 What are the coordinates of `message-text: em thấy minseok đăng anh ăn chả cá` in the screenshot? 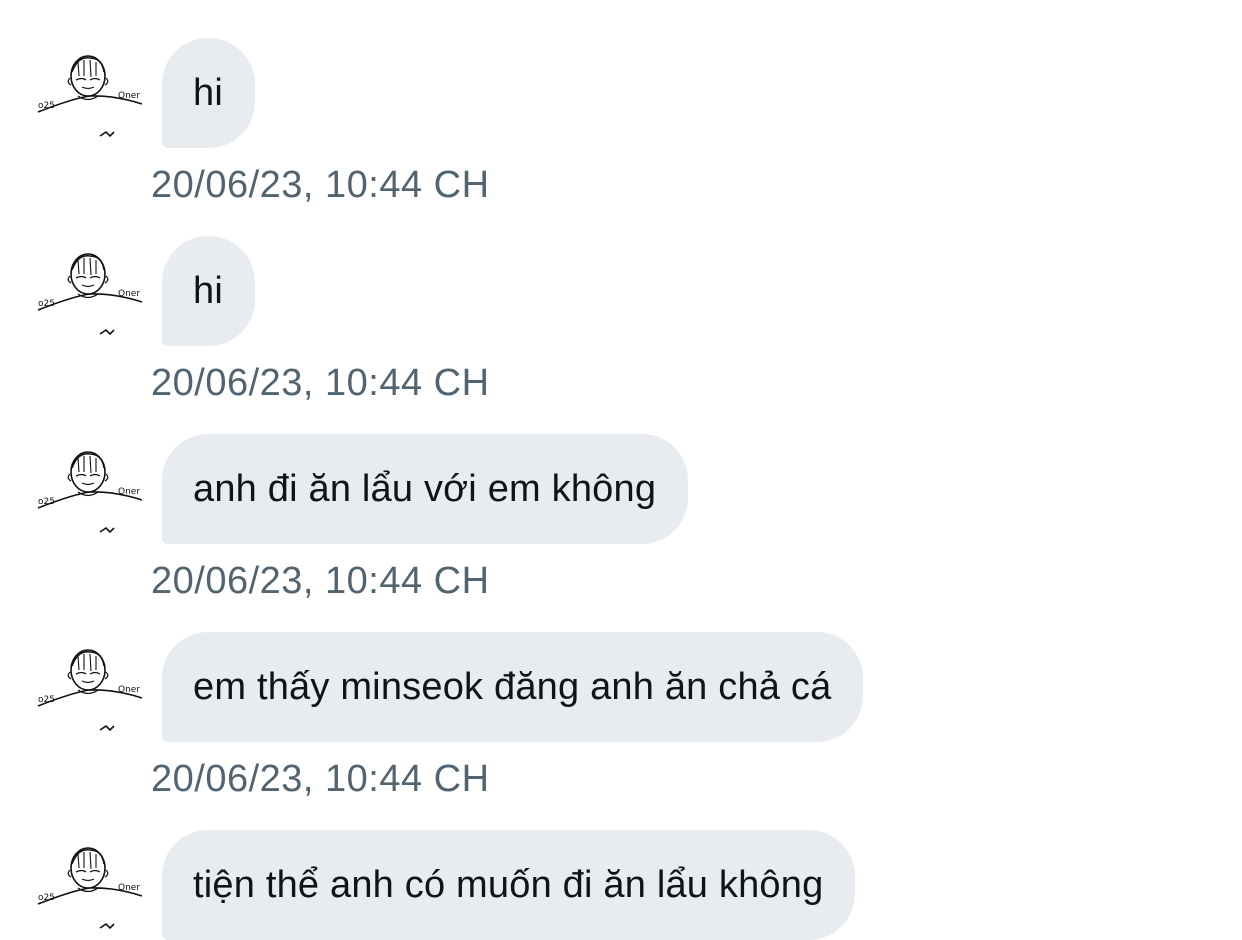 It's located at (512, 686).